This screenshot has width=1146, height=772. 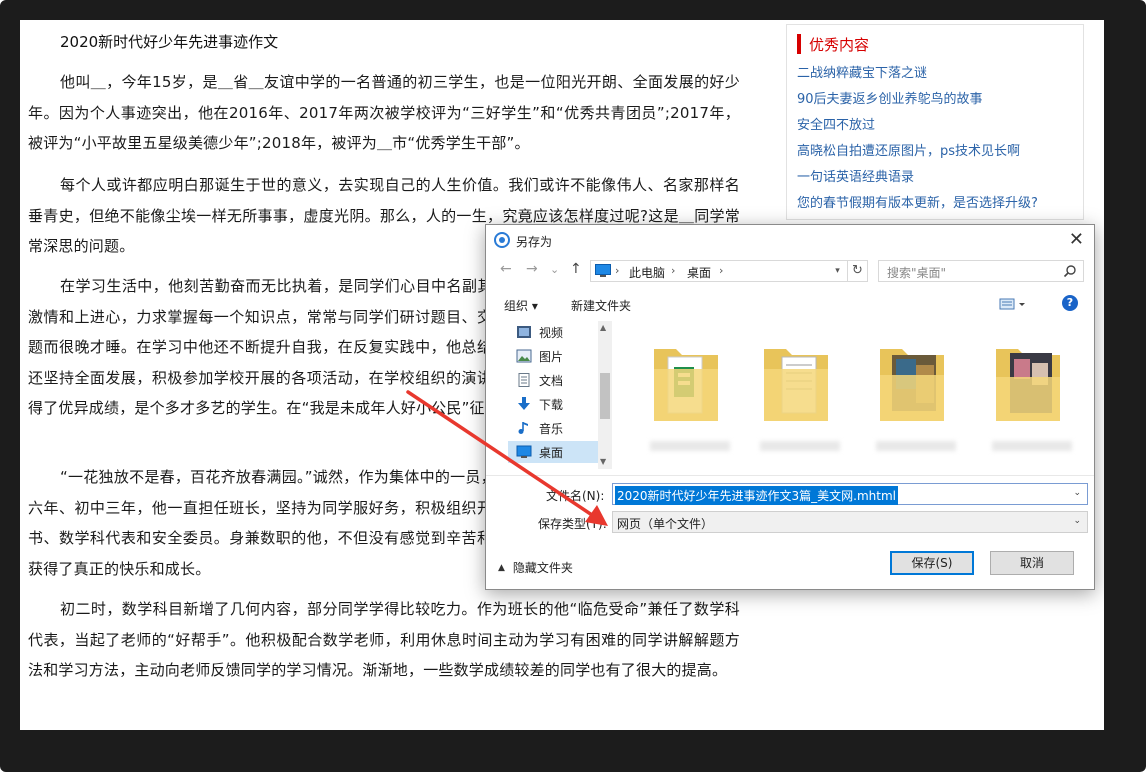 I want to click on refresh-icon: ↻, so click(x=858, y=271).